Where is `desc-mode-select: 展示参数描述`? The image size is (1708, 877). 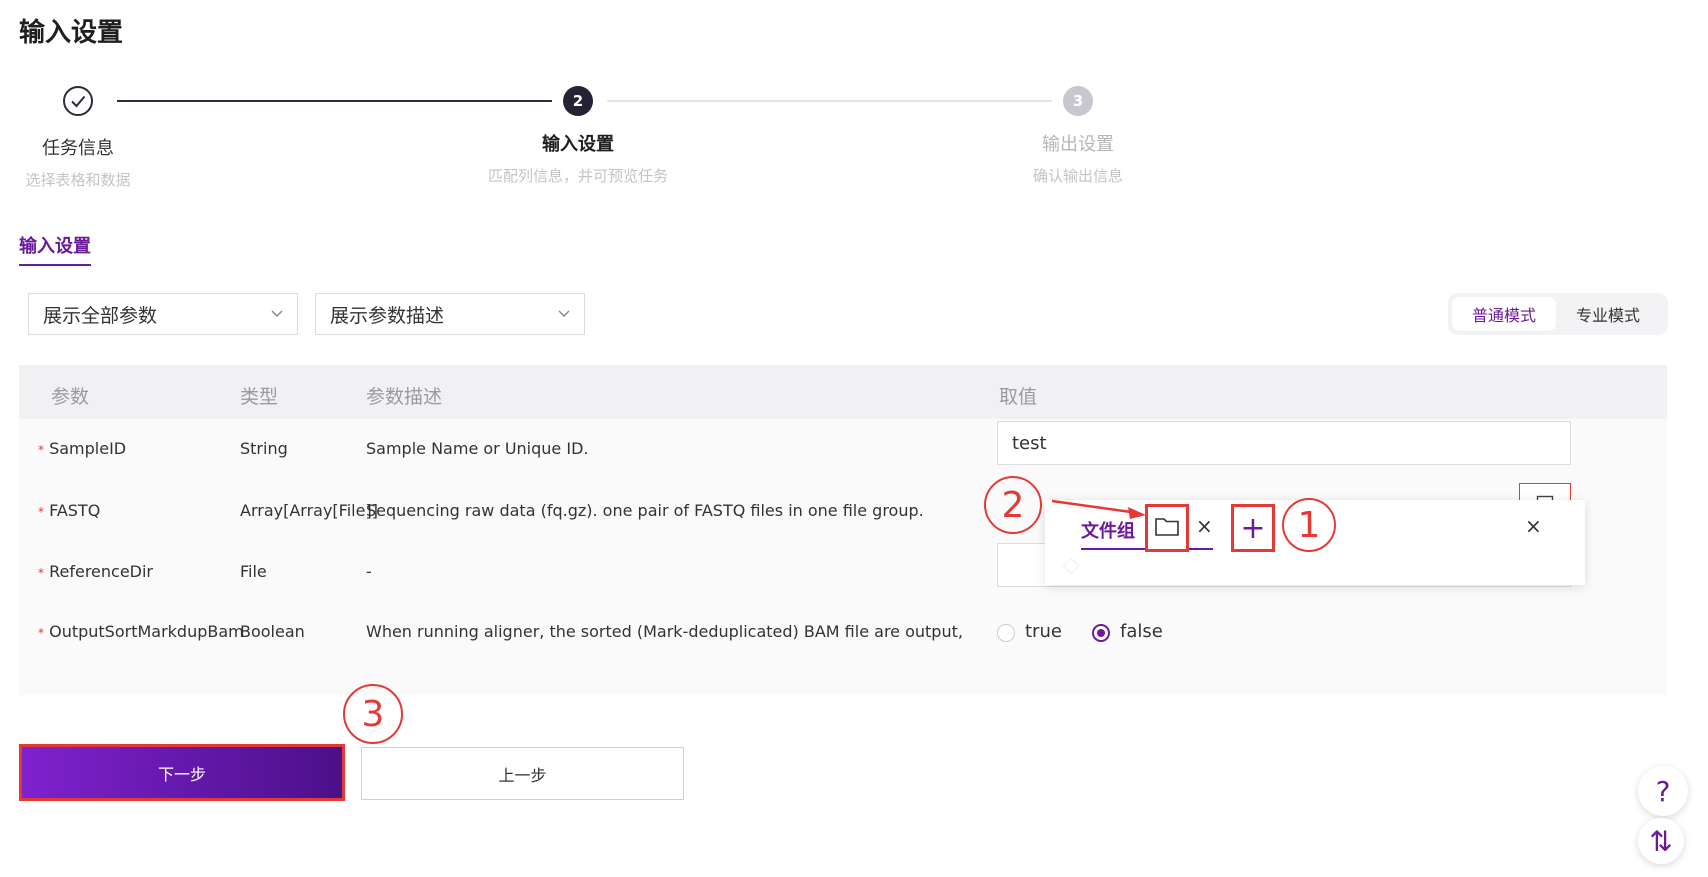 desc-mode-select: 展示参数描述 is located at coordinates (450, 314).